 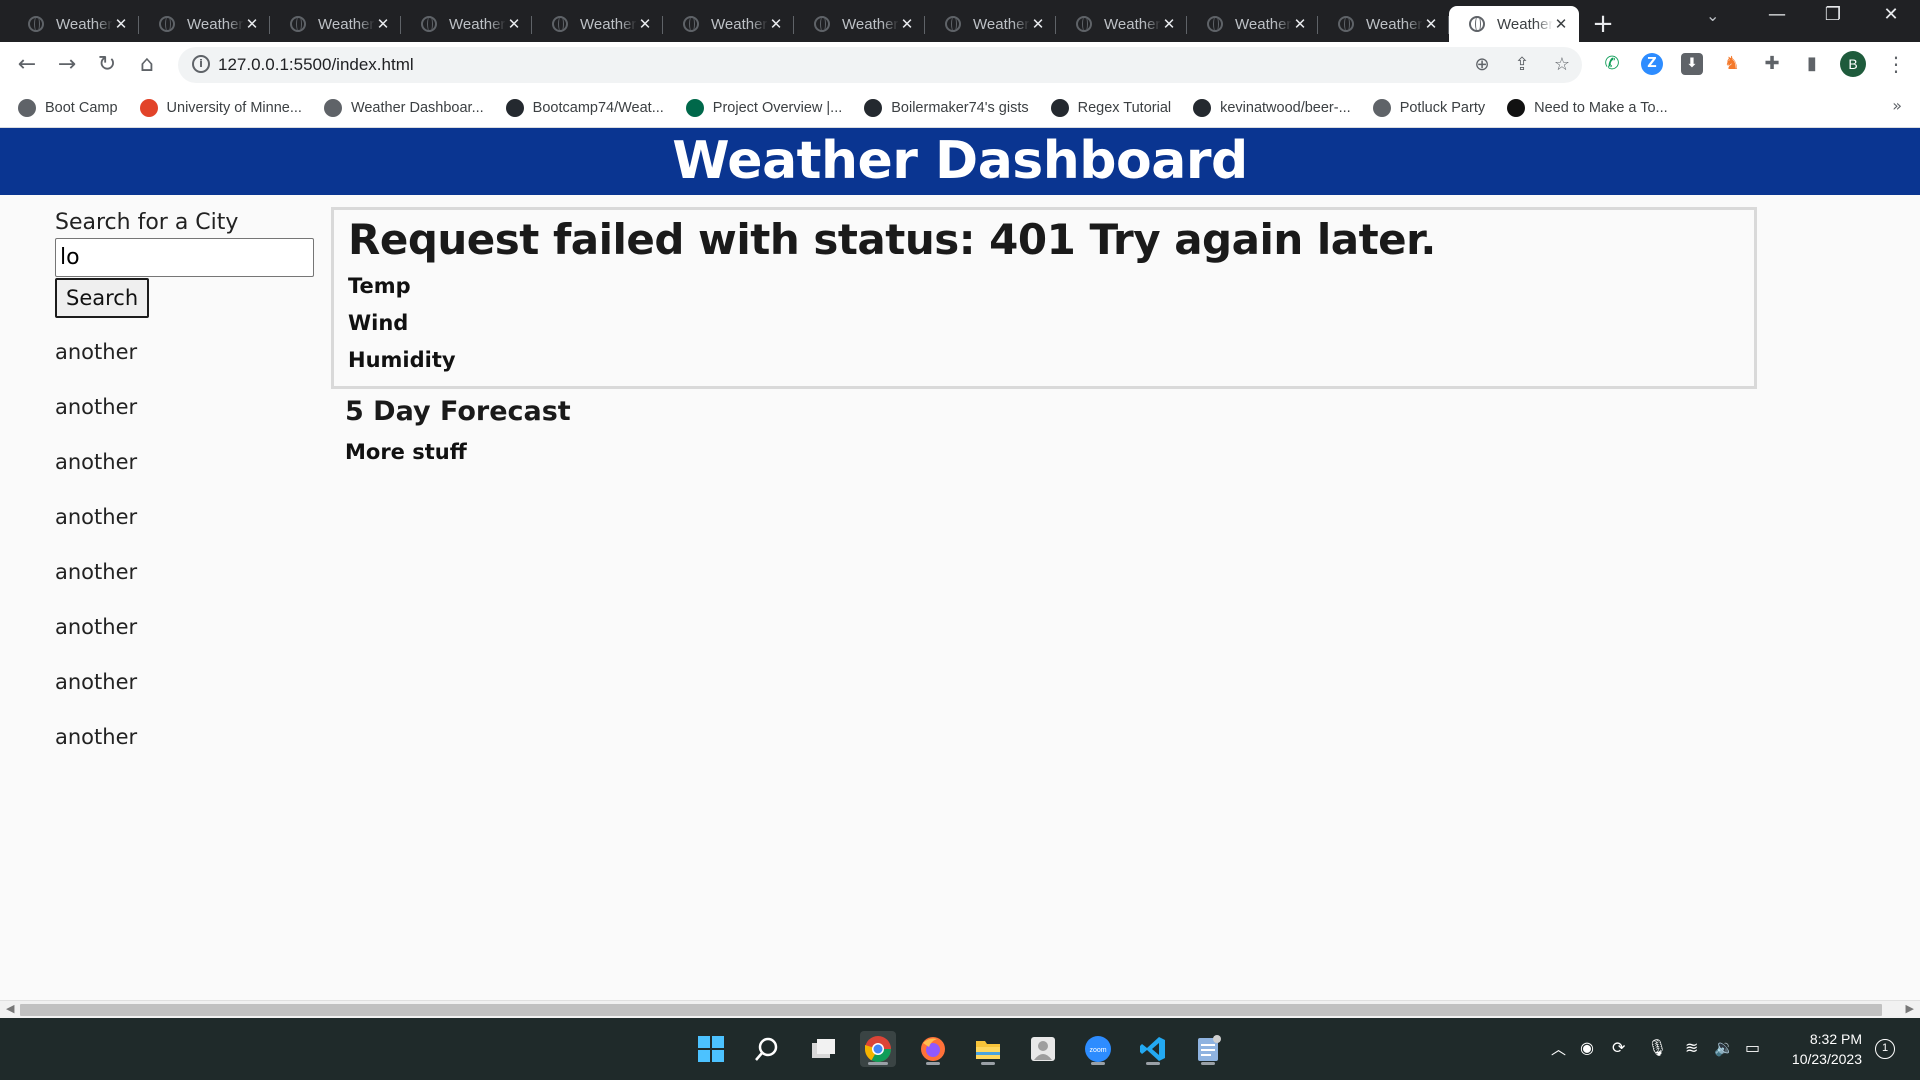 I want to click on file-explorer-icon, so click(x=988, y=1049).